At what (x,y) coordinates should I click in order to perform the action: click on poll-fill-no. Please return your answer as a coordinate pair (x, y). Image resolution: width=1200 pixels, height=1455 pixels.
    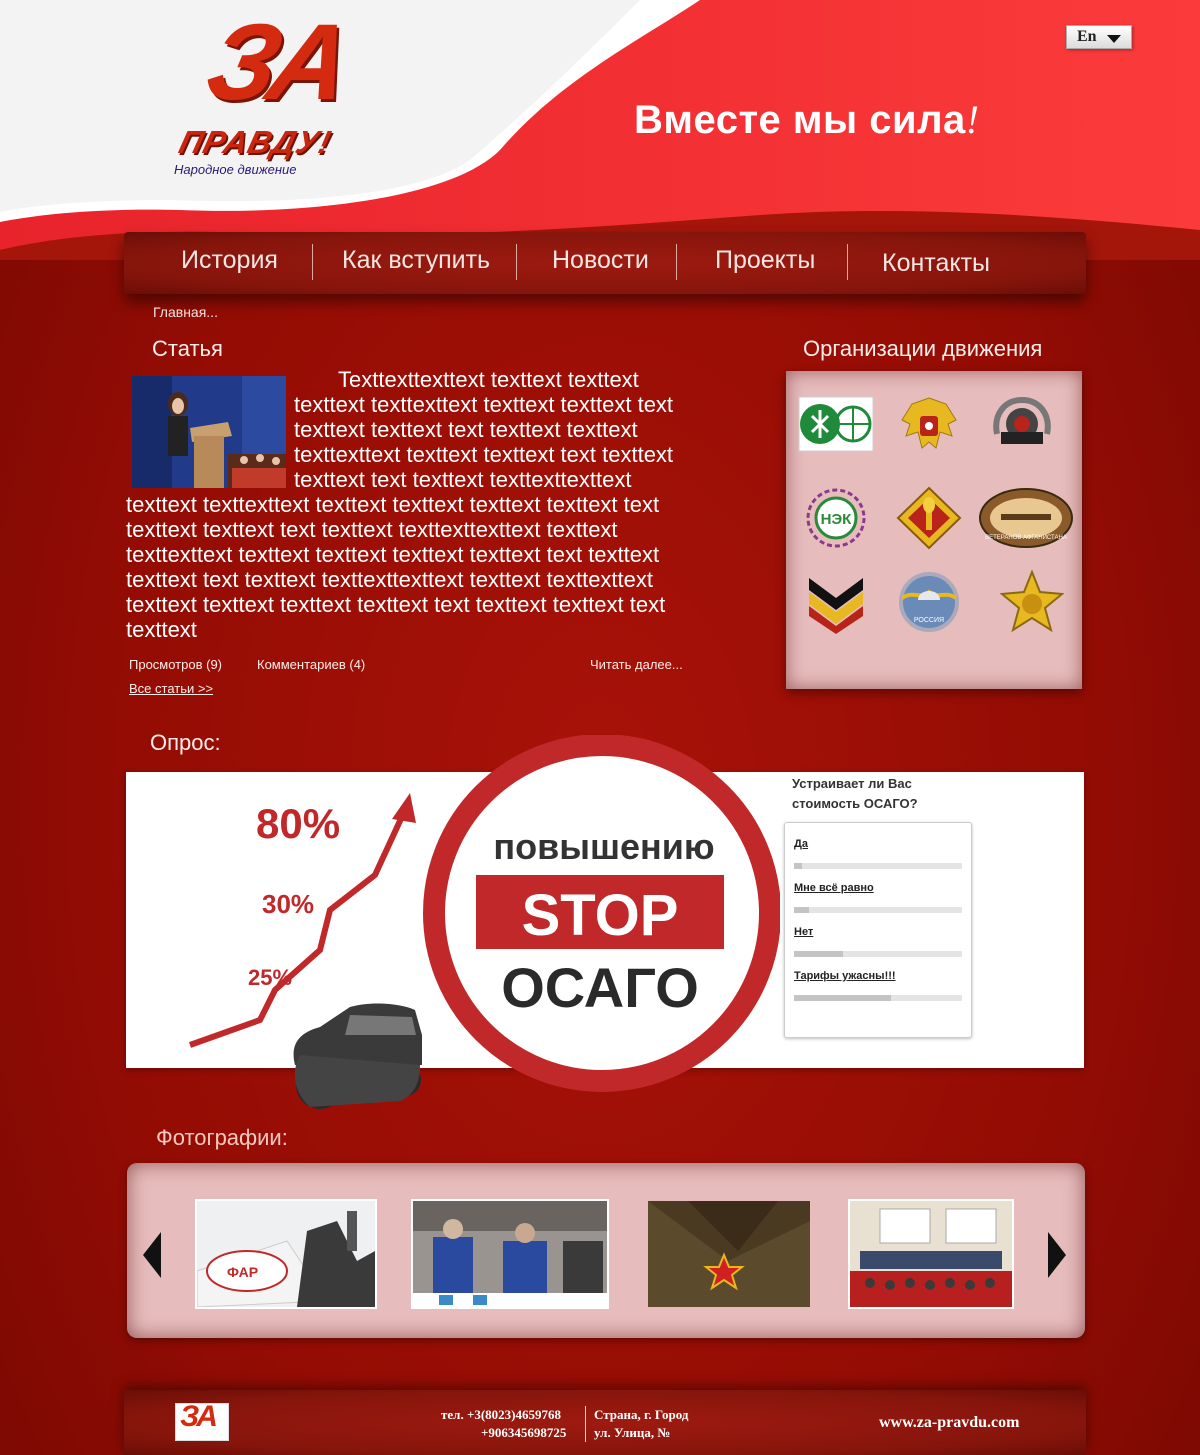
    Looking at the image, I should click on (818, 954).